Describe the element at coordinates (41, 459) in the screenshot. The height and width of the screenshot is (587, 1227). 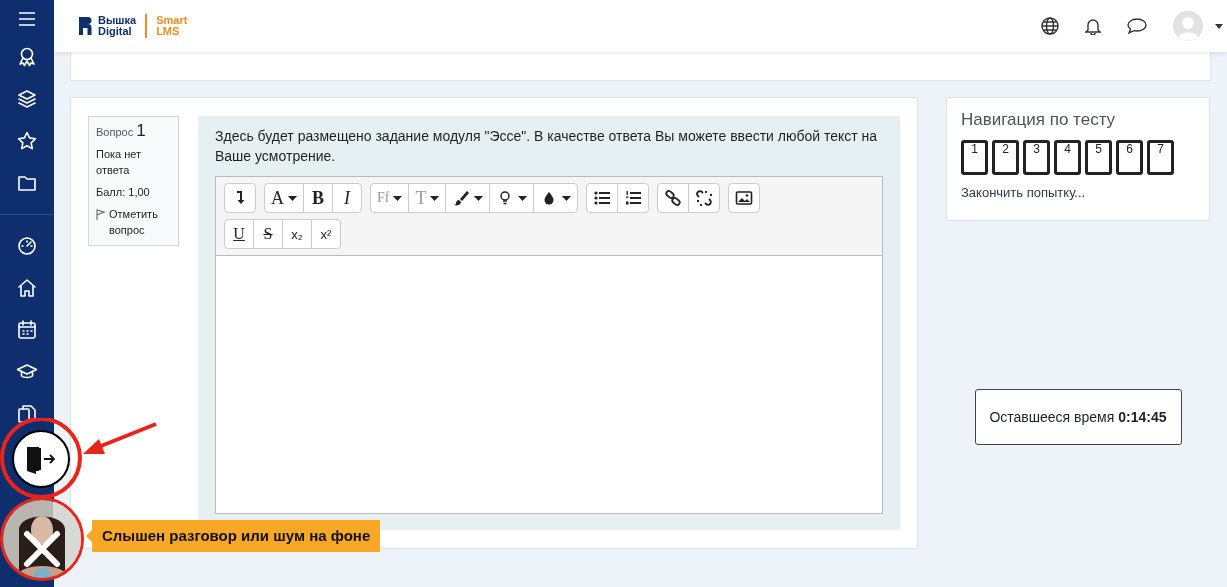
I see `exit-door-icon` at that location.